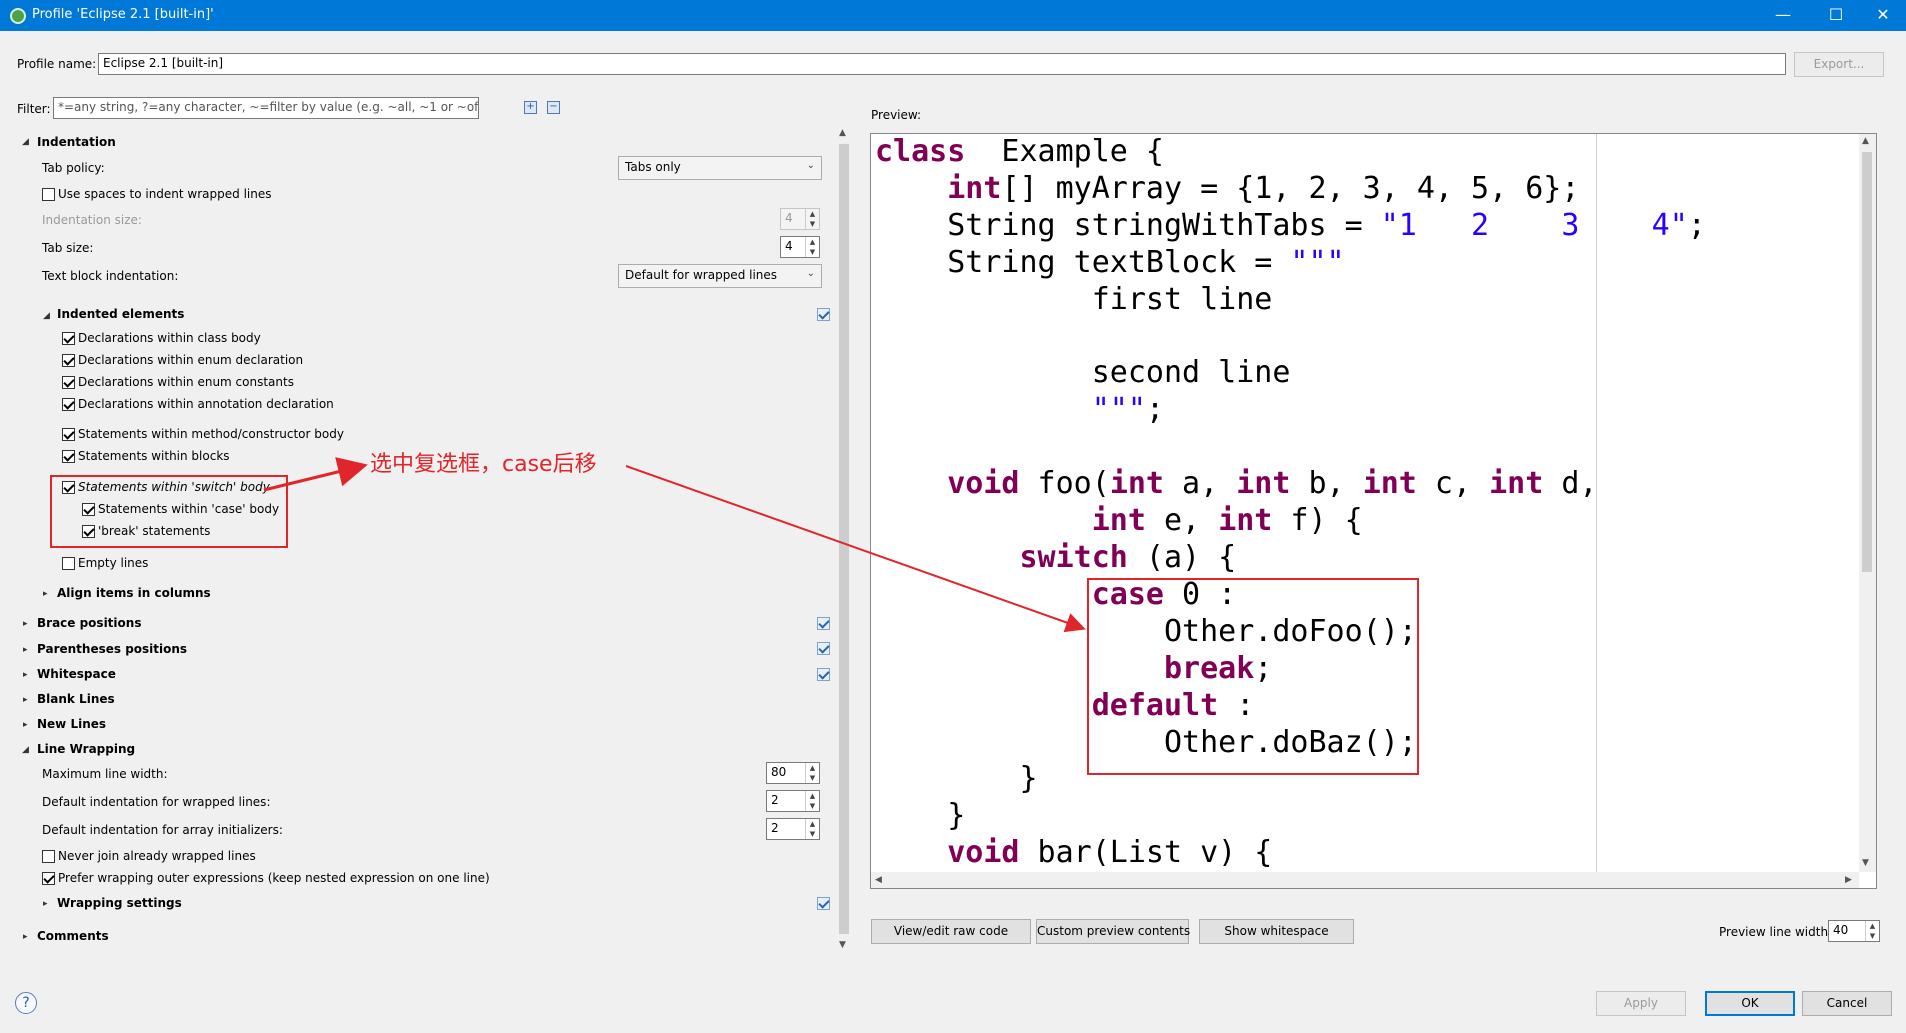 Image resolution: width=1906 pixels, height=1033 pixels. I want to click on arrow-to-checkbox, so click(315, 474).